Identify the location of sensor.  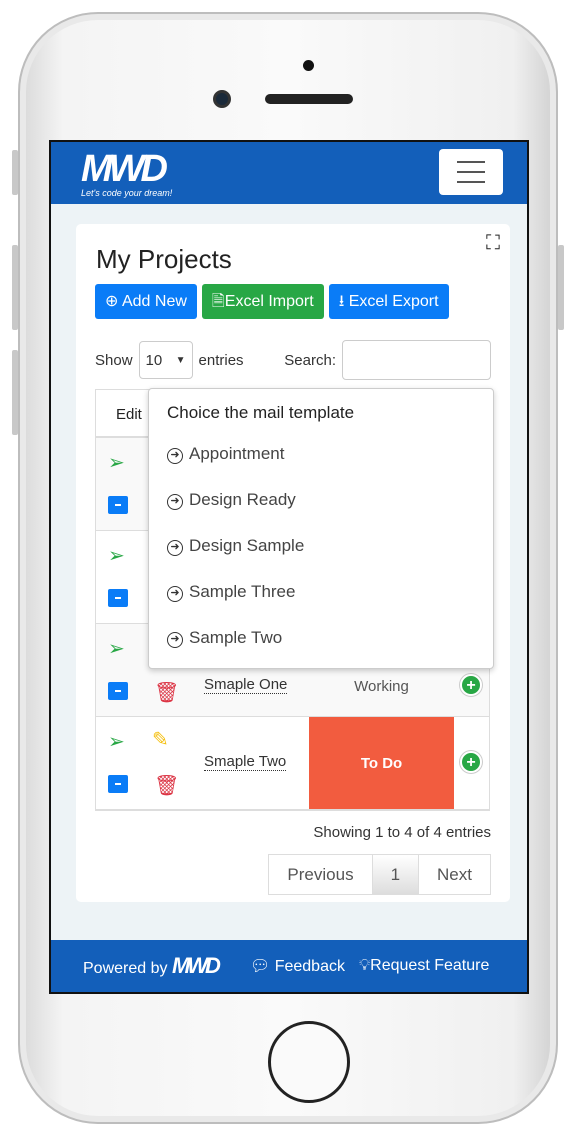
(308, 65).